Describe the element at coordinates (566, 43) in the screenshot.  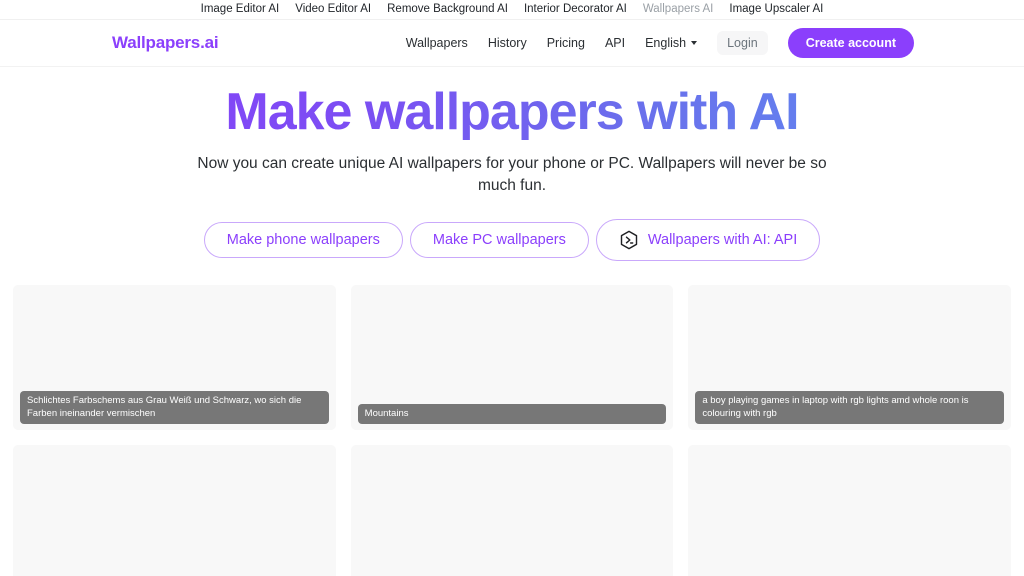
I see `nav-item-pricing: Pricing` at that location.